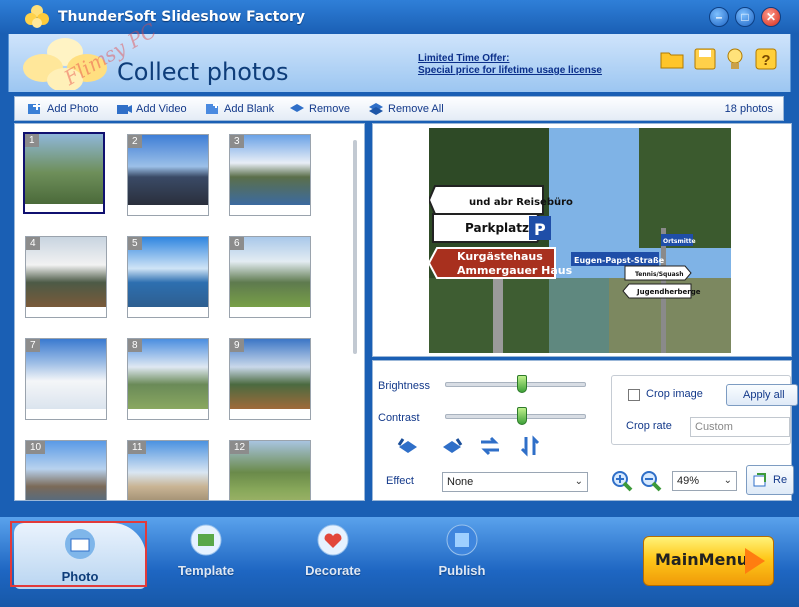 This screenshot has height=607, width=799. Describe the element at coordinates (270, 277) in the screenshot. I see `thumbnail-6: 6` at that location.